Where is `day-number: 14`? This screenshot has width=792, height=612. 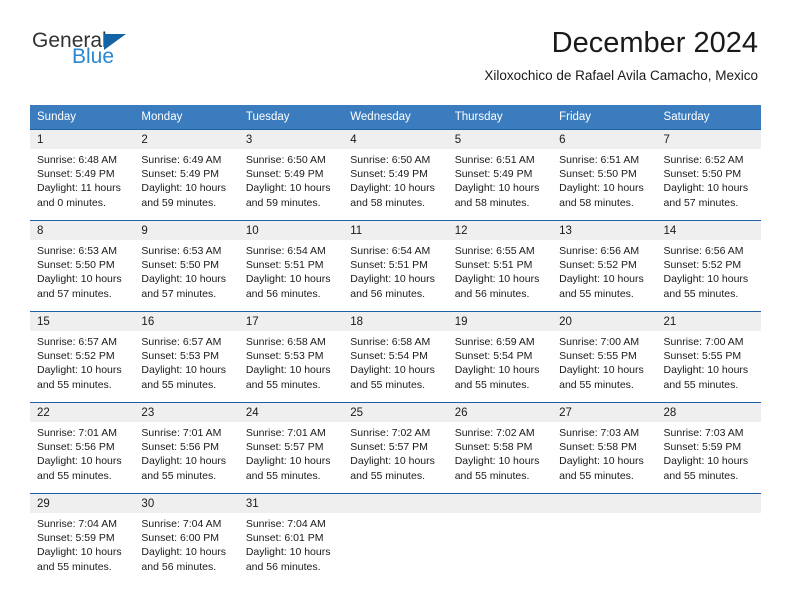 day-number: 14 is located at coordinates (709, 230).